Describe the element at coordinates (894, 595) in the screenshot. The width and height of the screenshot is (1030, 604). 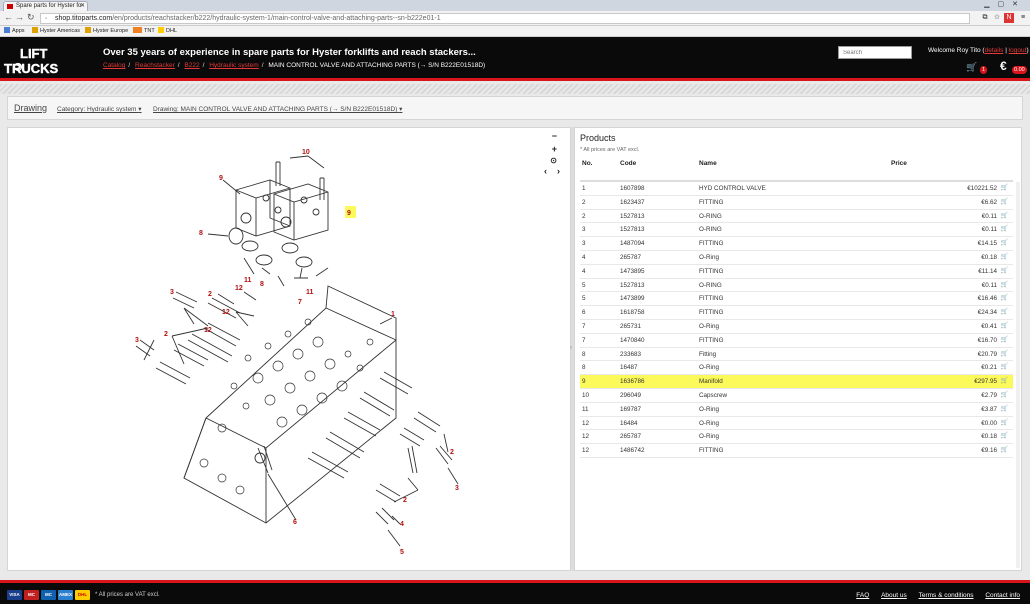
I see `about-link: About us` at that location.